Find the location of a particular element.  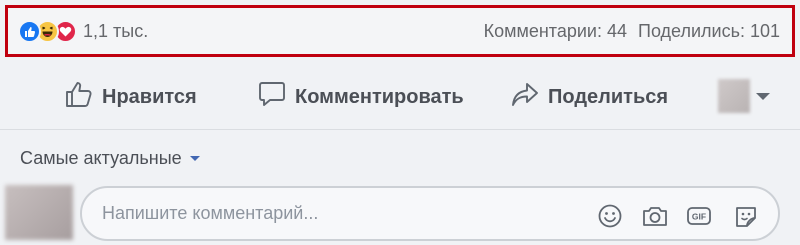

camera-icon is located at coordinates (655, 216).